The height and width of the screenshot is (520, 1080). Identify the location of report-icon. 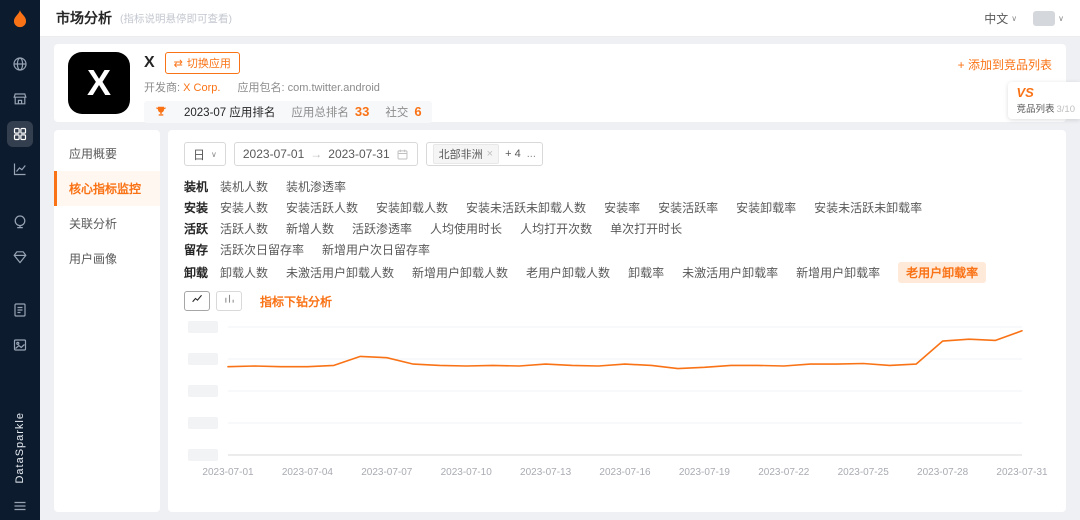
(20, 310).